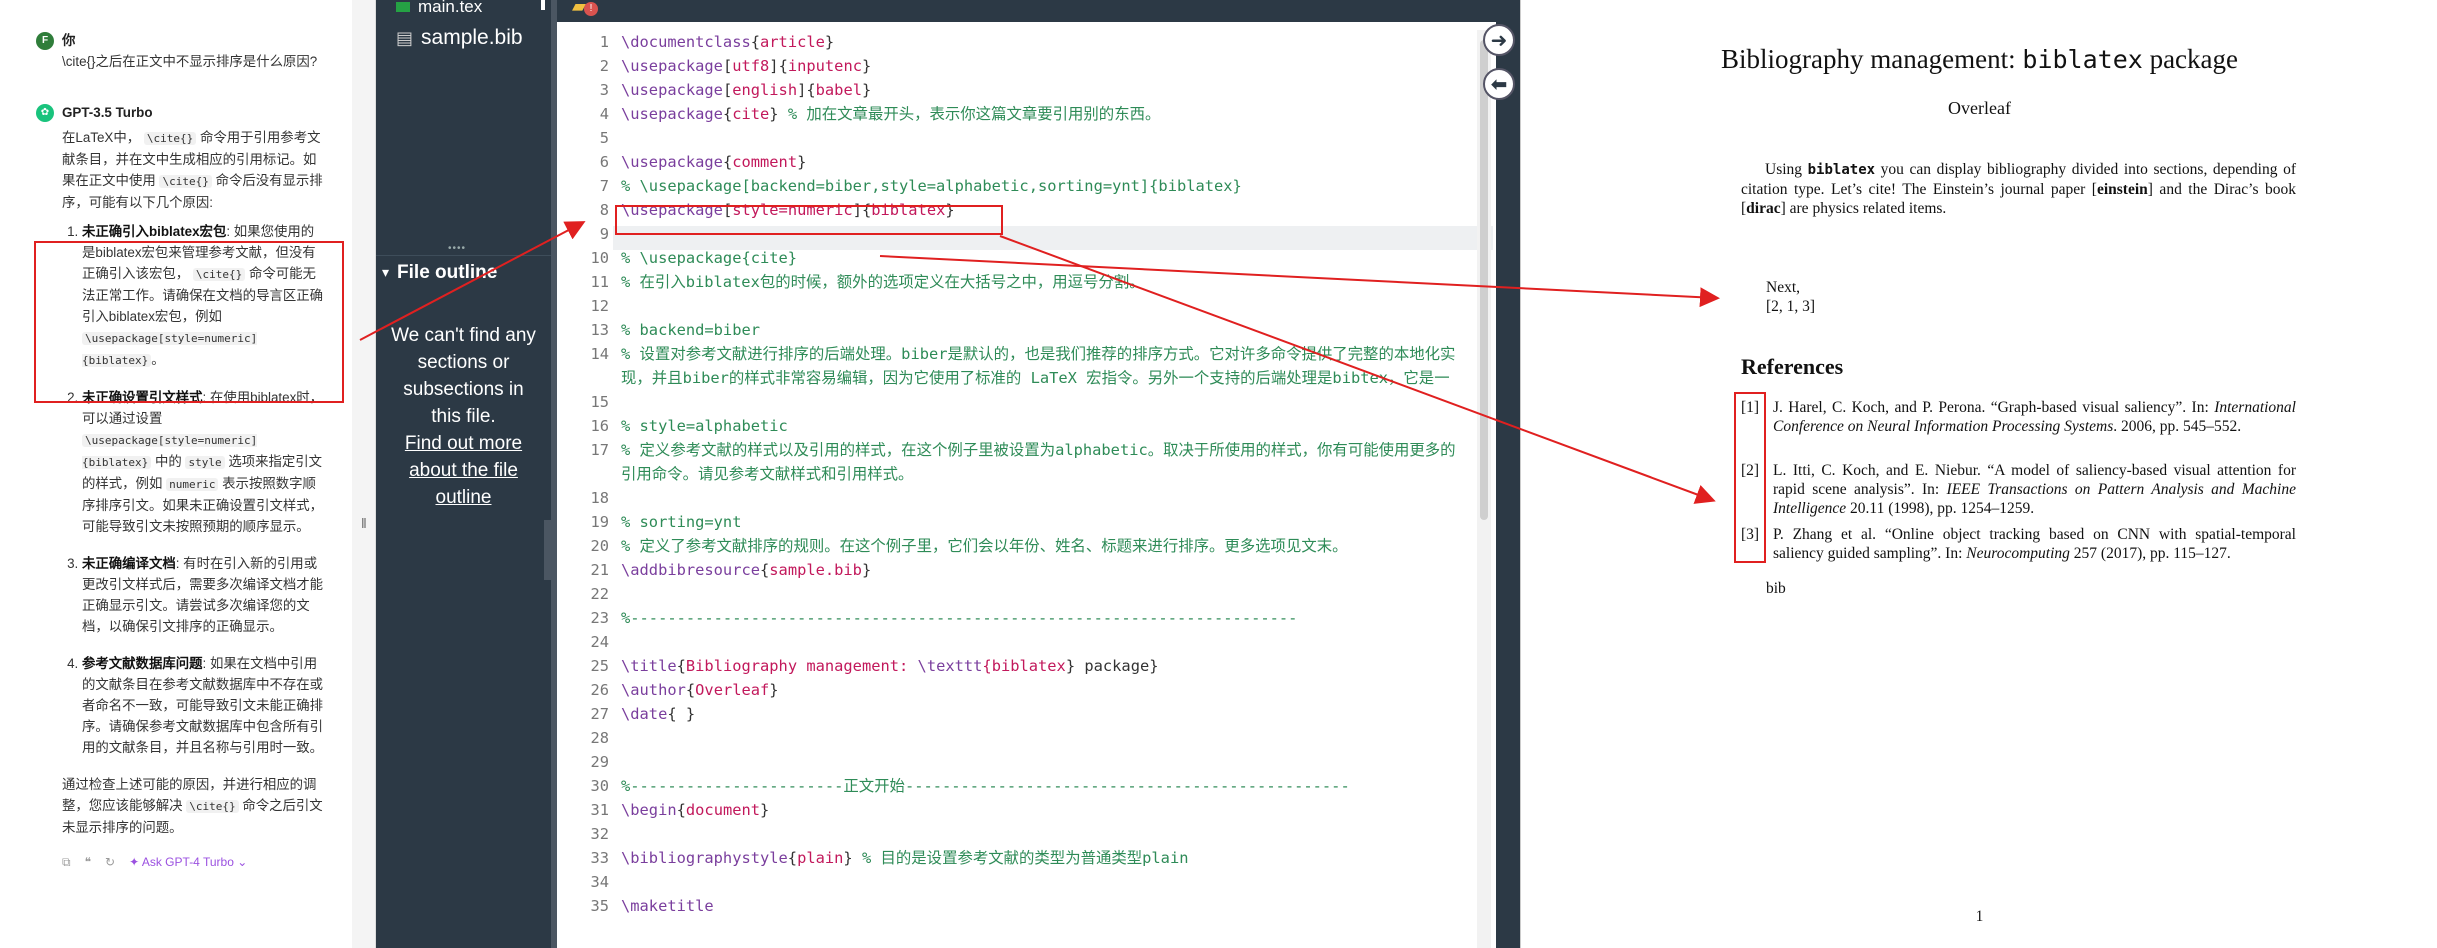 Image resolution: width=2437 pixels, height=948 pixels. What do you see at coordinates (1041, 906) in the screenshot?
I see `code-line: \maketitle` at bounding box center [1041, 906].